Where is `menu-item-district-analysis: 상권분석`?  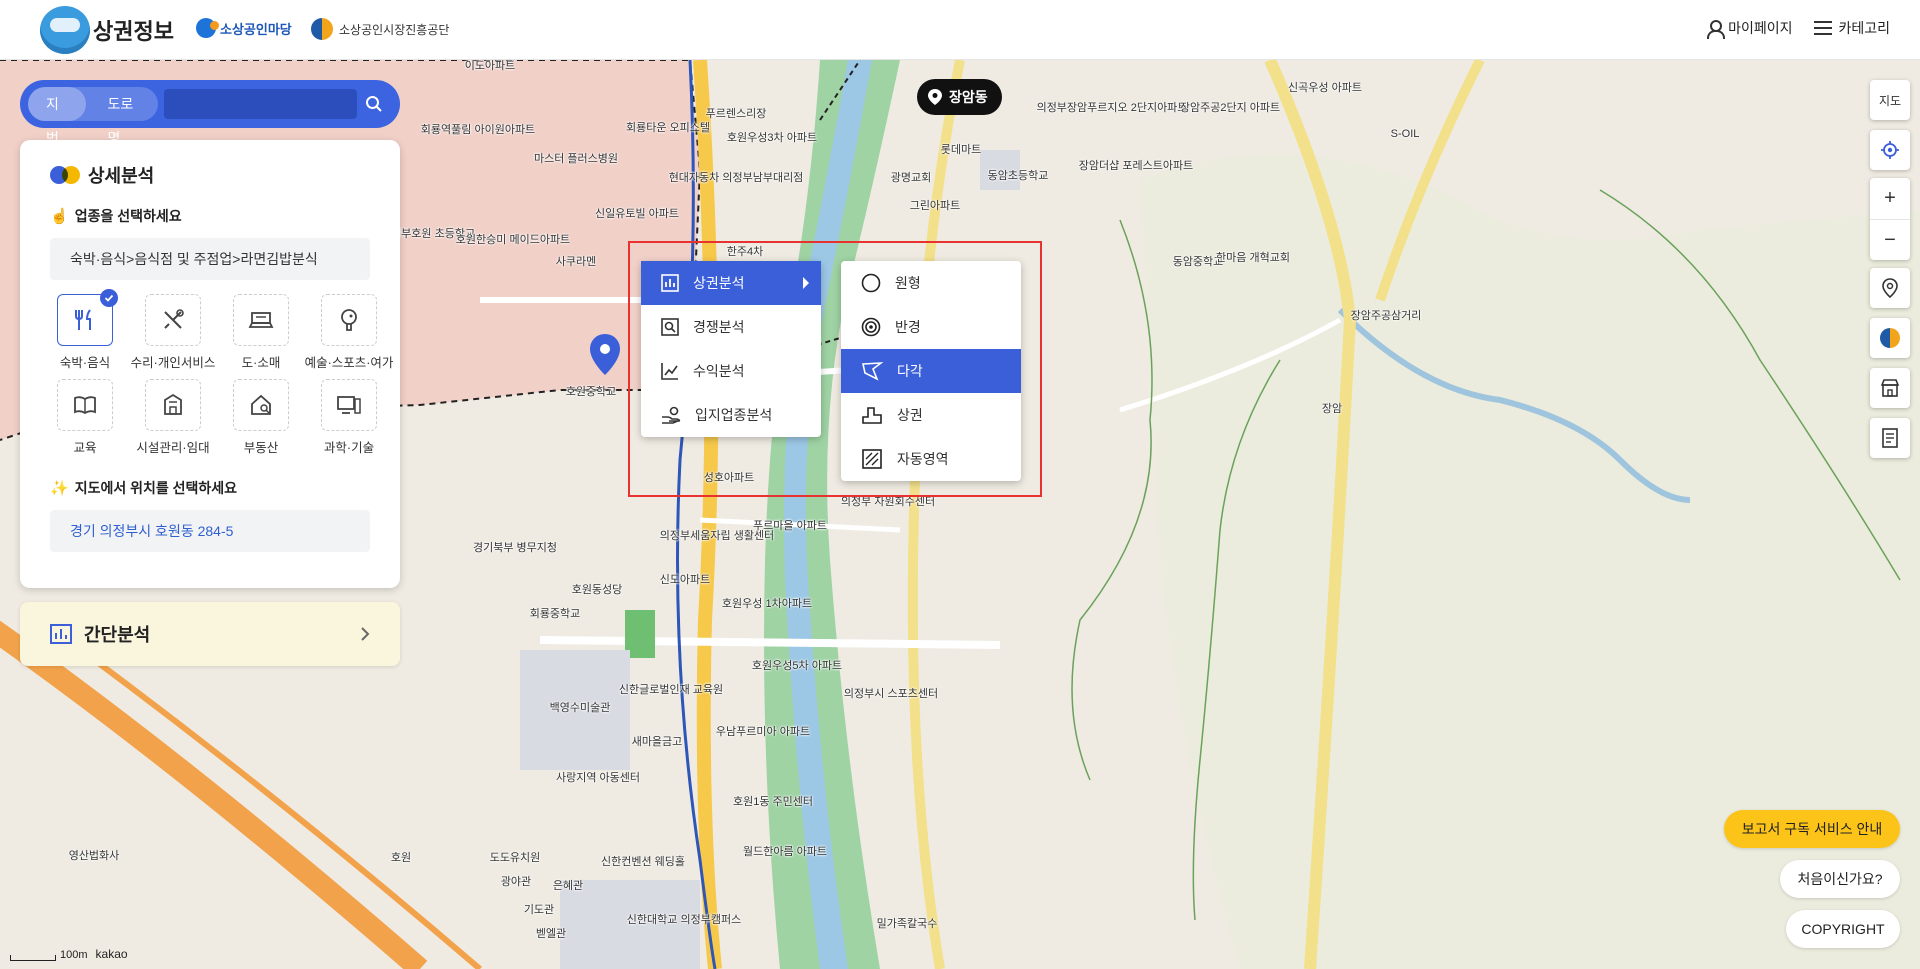 menu-item-district-analysis: 상권분석 is located at coordinates (731, 283).